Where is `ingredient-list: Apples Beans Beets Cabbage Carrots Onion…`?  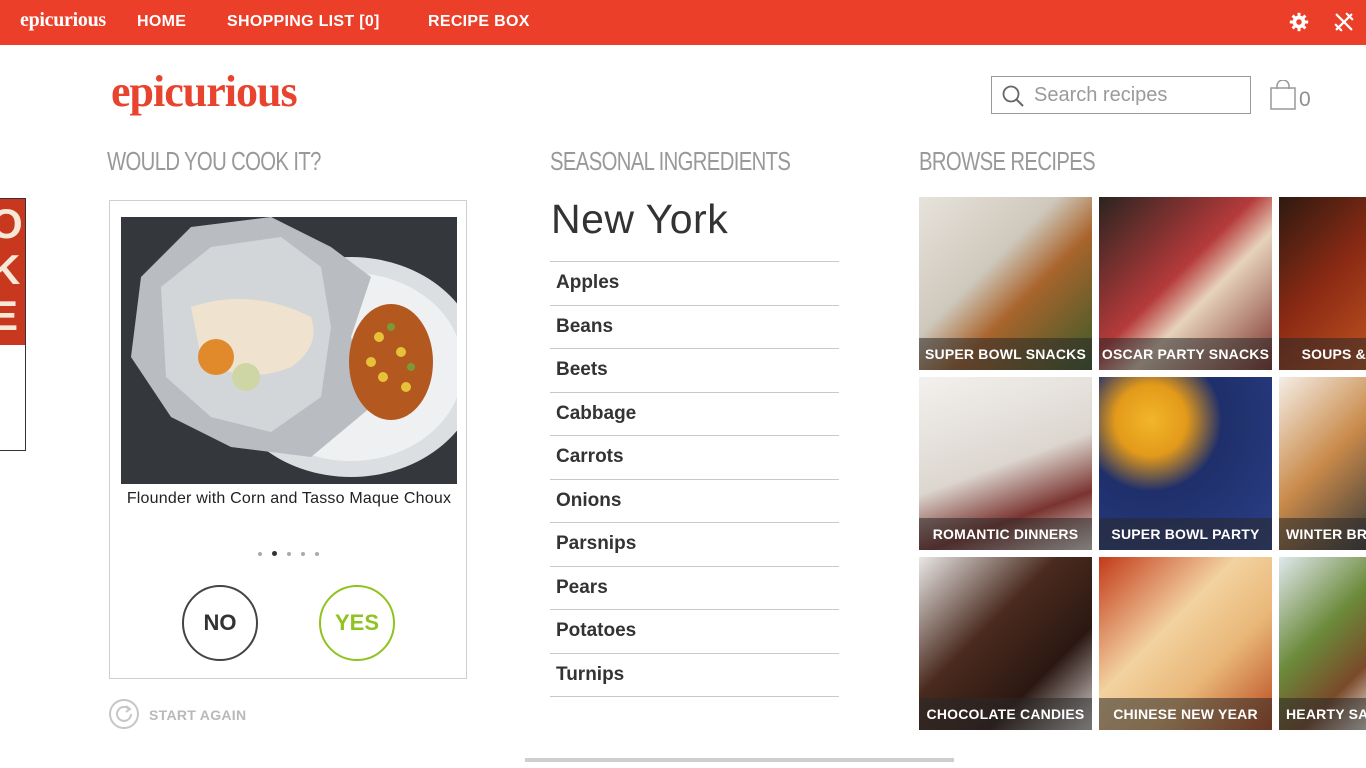 ingredient-list: Apples Beans Beets Cabbage Carrots Onion… is located at coordinates (694, 479).